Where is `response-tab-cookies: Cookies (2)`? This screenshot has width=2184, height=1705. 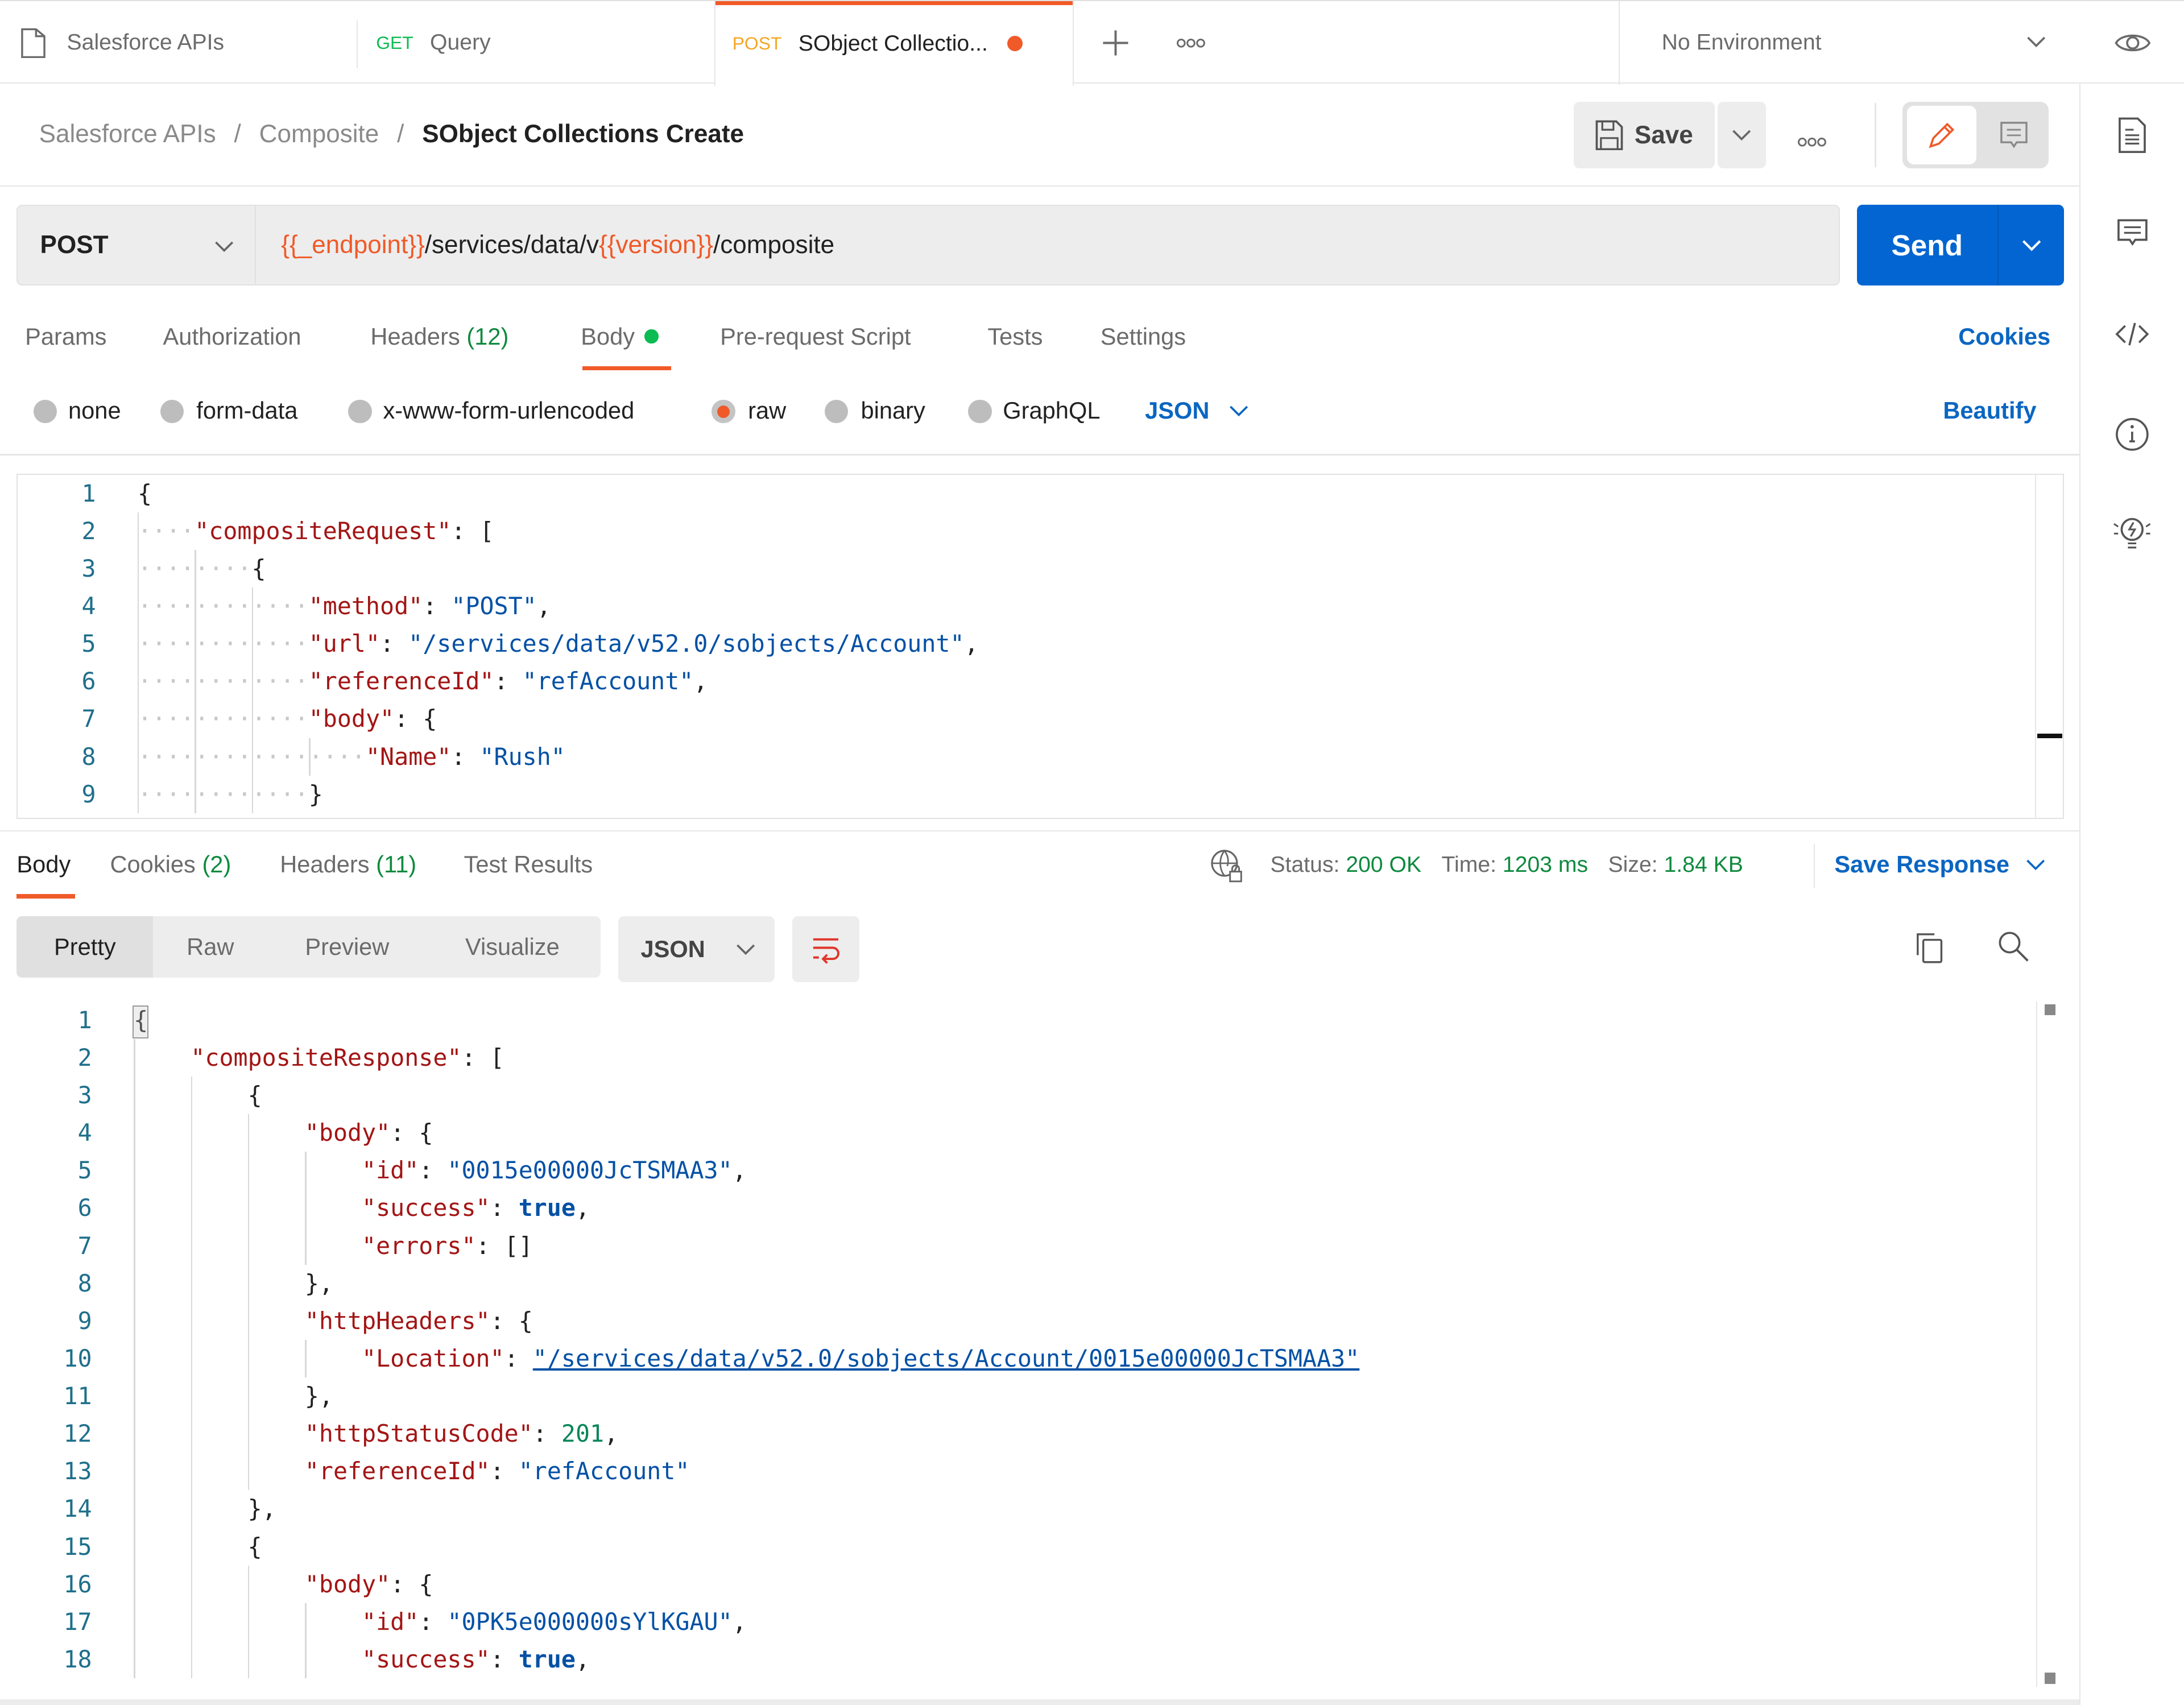 response-tab-cookies: Cookies (2) is located at coordinates (170, 864).